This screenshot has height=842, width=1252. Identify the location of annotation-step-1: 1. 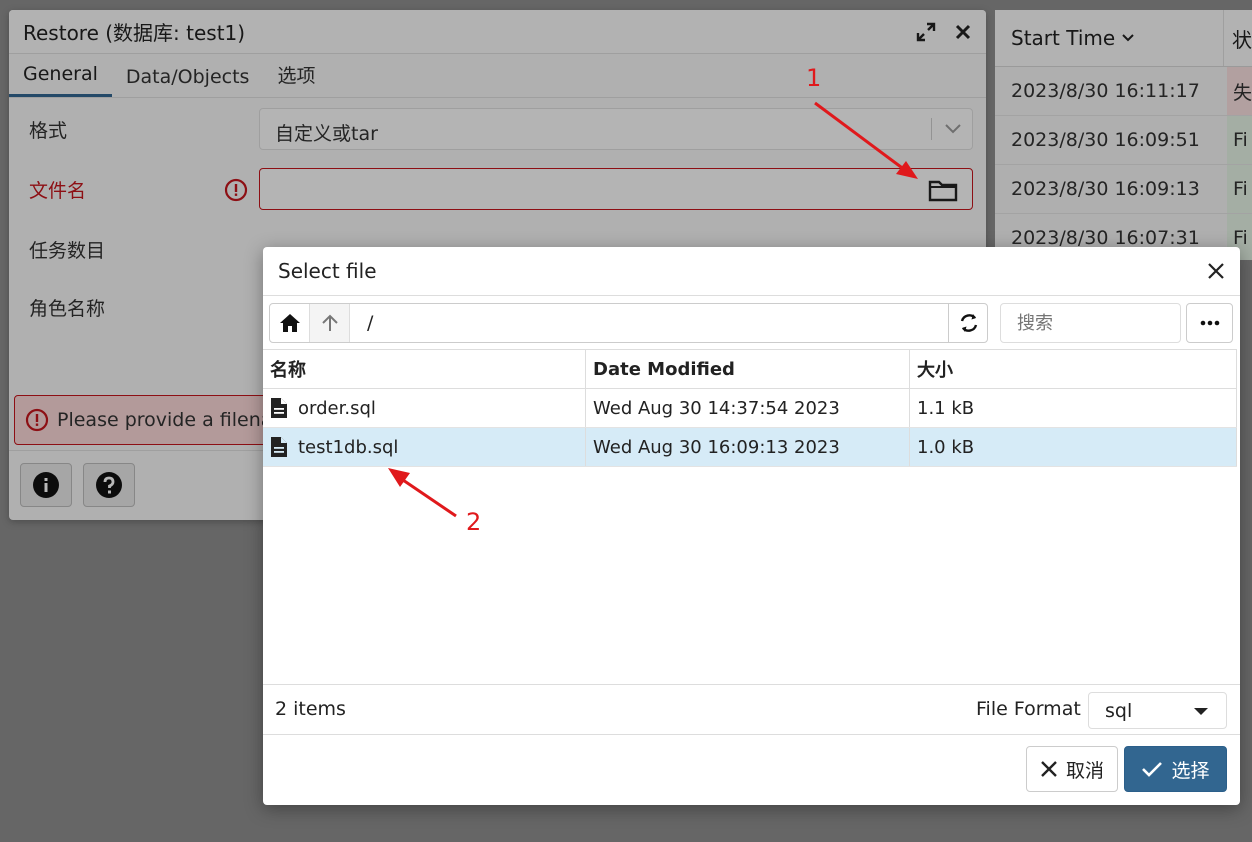
(814, 78).